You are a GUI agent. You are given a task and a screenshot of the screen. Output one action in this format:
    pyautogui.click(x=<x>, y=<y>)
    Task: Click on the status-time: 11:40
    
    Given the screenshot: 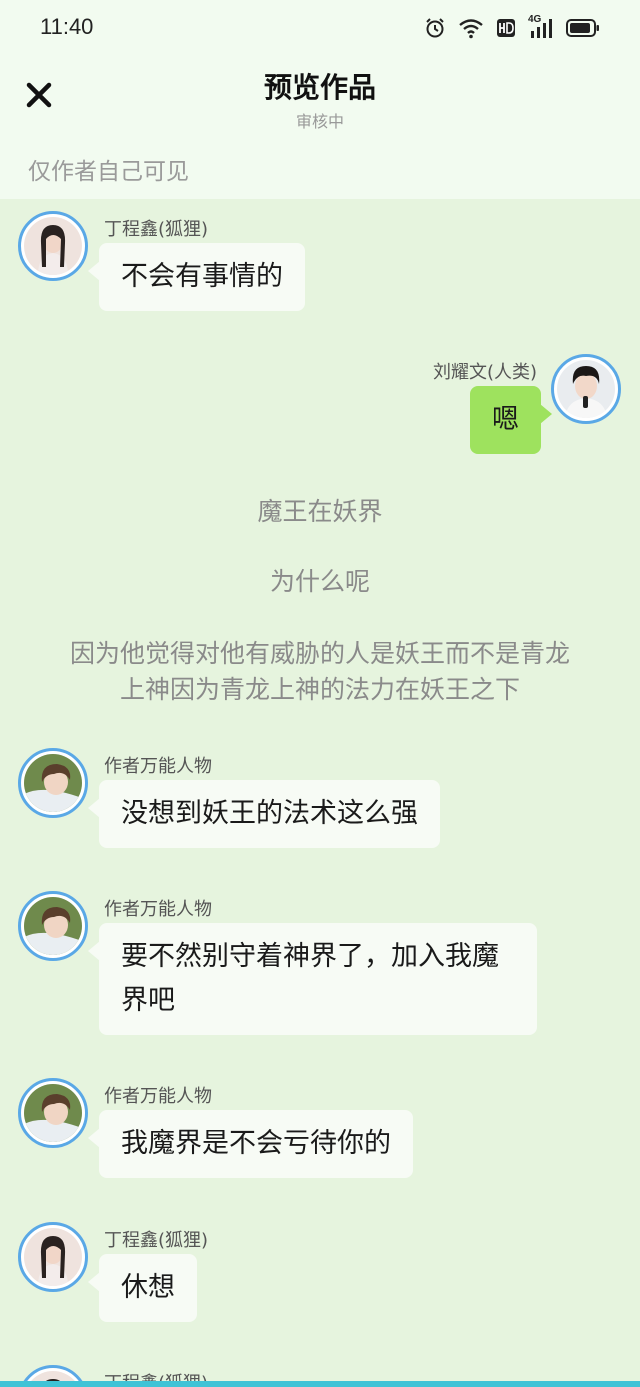 What is the action you would take?
    pyautogui.click(x=67, y=26)
    